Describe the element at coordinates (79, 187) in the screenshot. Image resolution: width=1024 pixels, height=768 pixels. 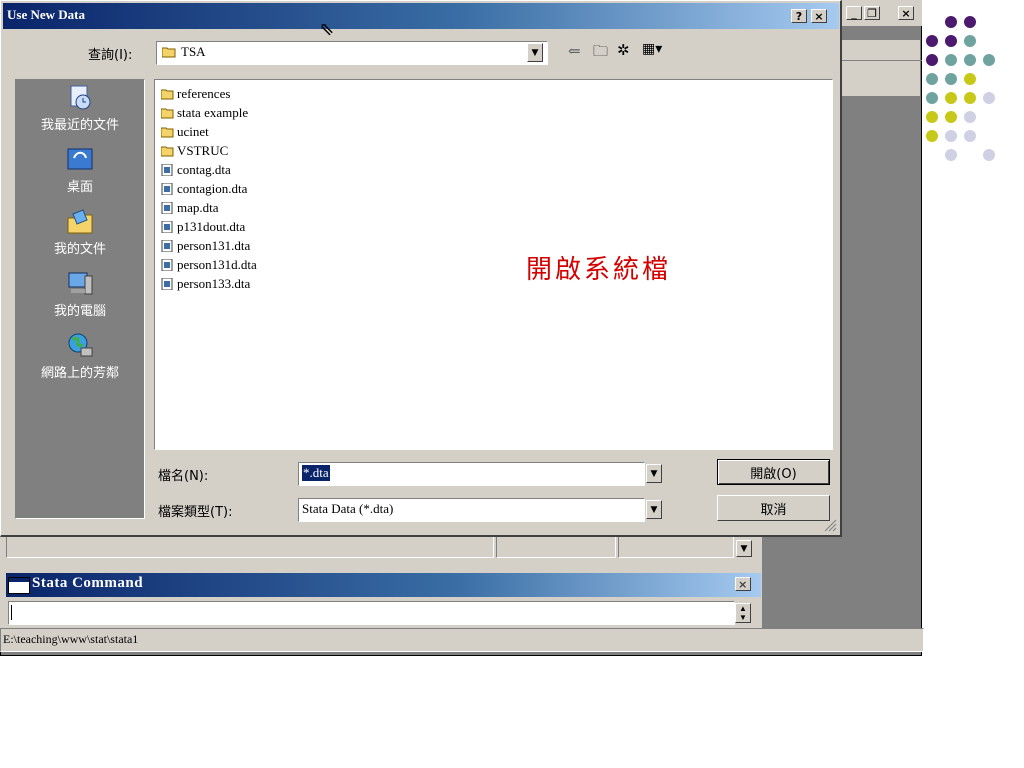
I see `place-label: 桌面` at that location.